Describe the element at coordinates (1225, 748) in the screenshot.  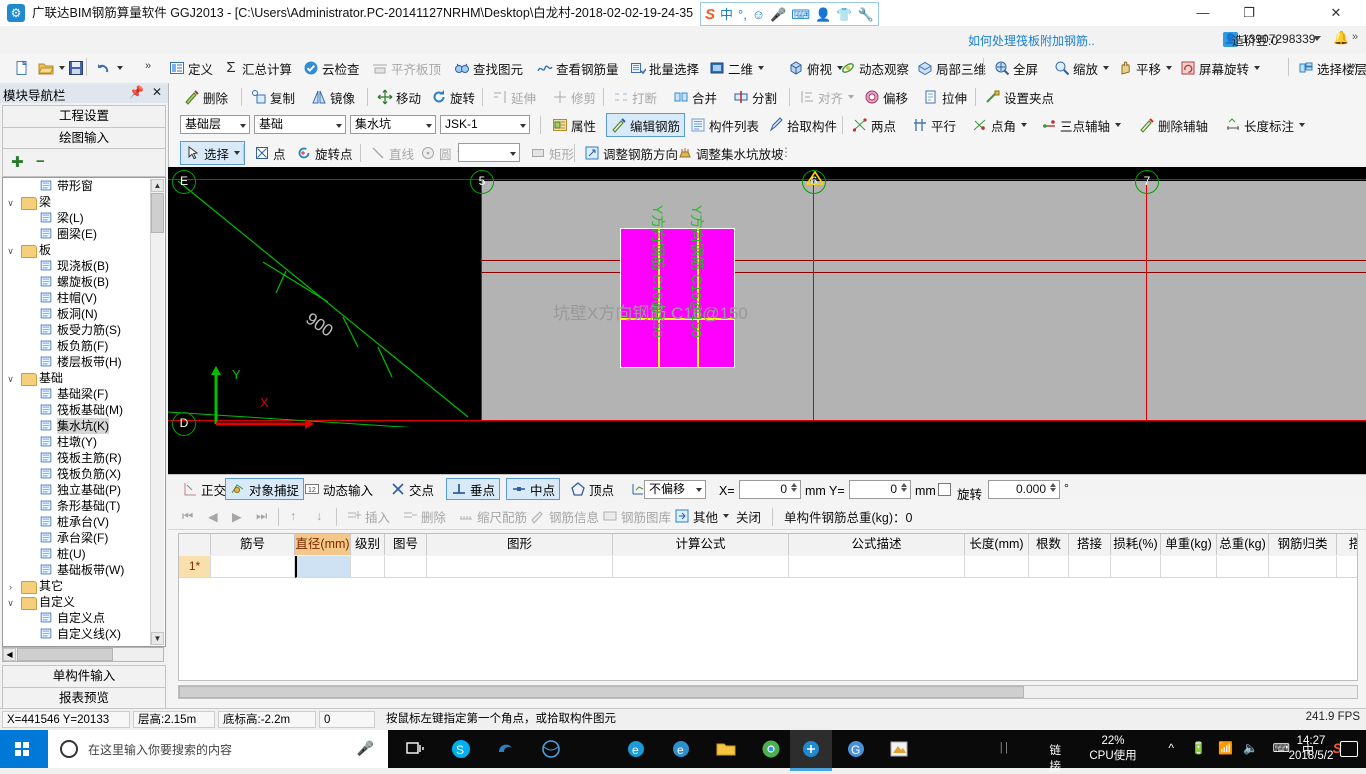
I see `wifi-icon: 📶` at that location.